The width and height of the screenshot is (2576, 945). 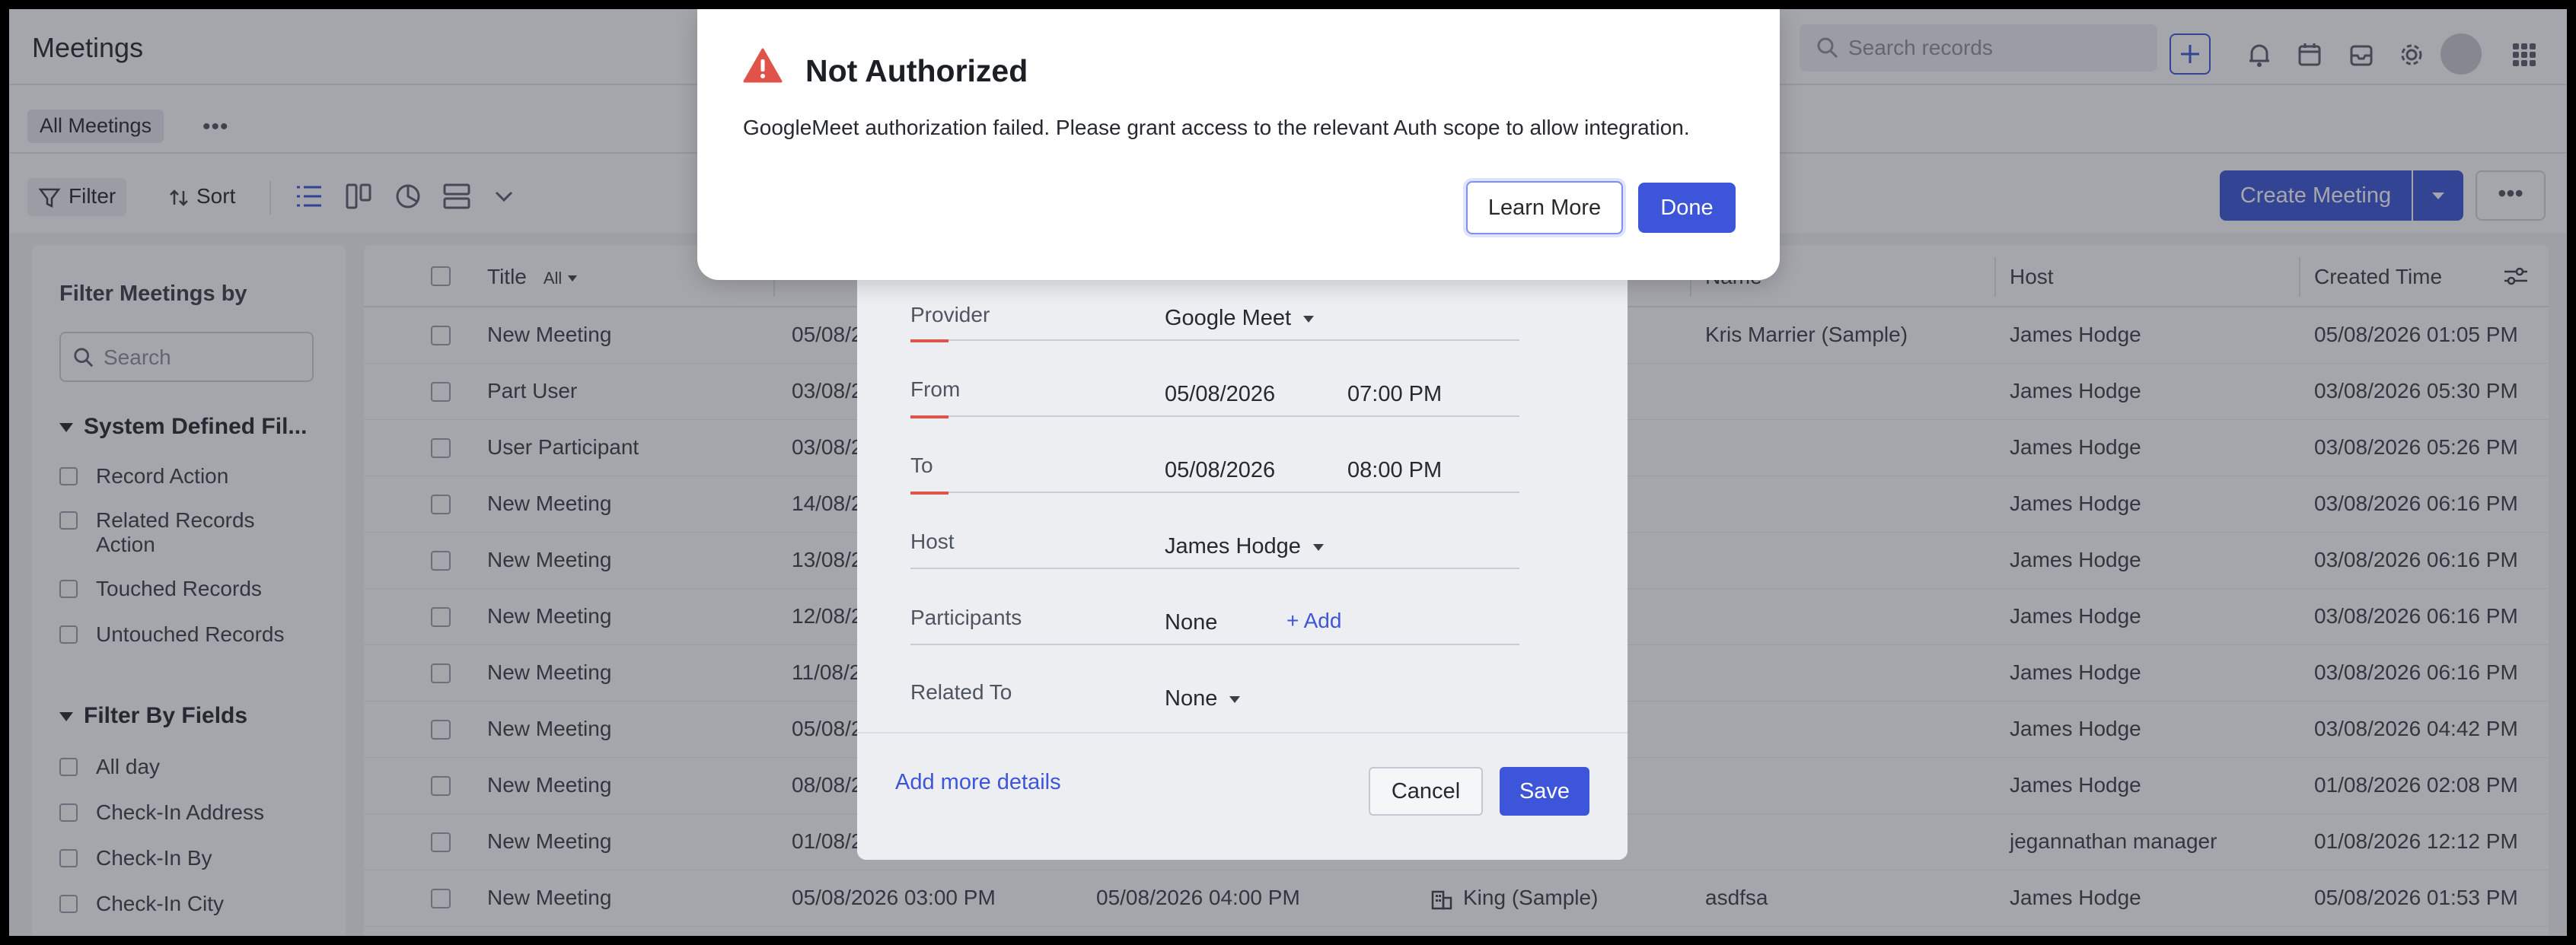 What do you see at coordinates (1220, 394) in the screenshot?
I see `from-date-input: 05/08/2026` at bounding box center [1220, 394].